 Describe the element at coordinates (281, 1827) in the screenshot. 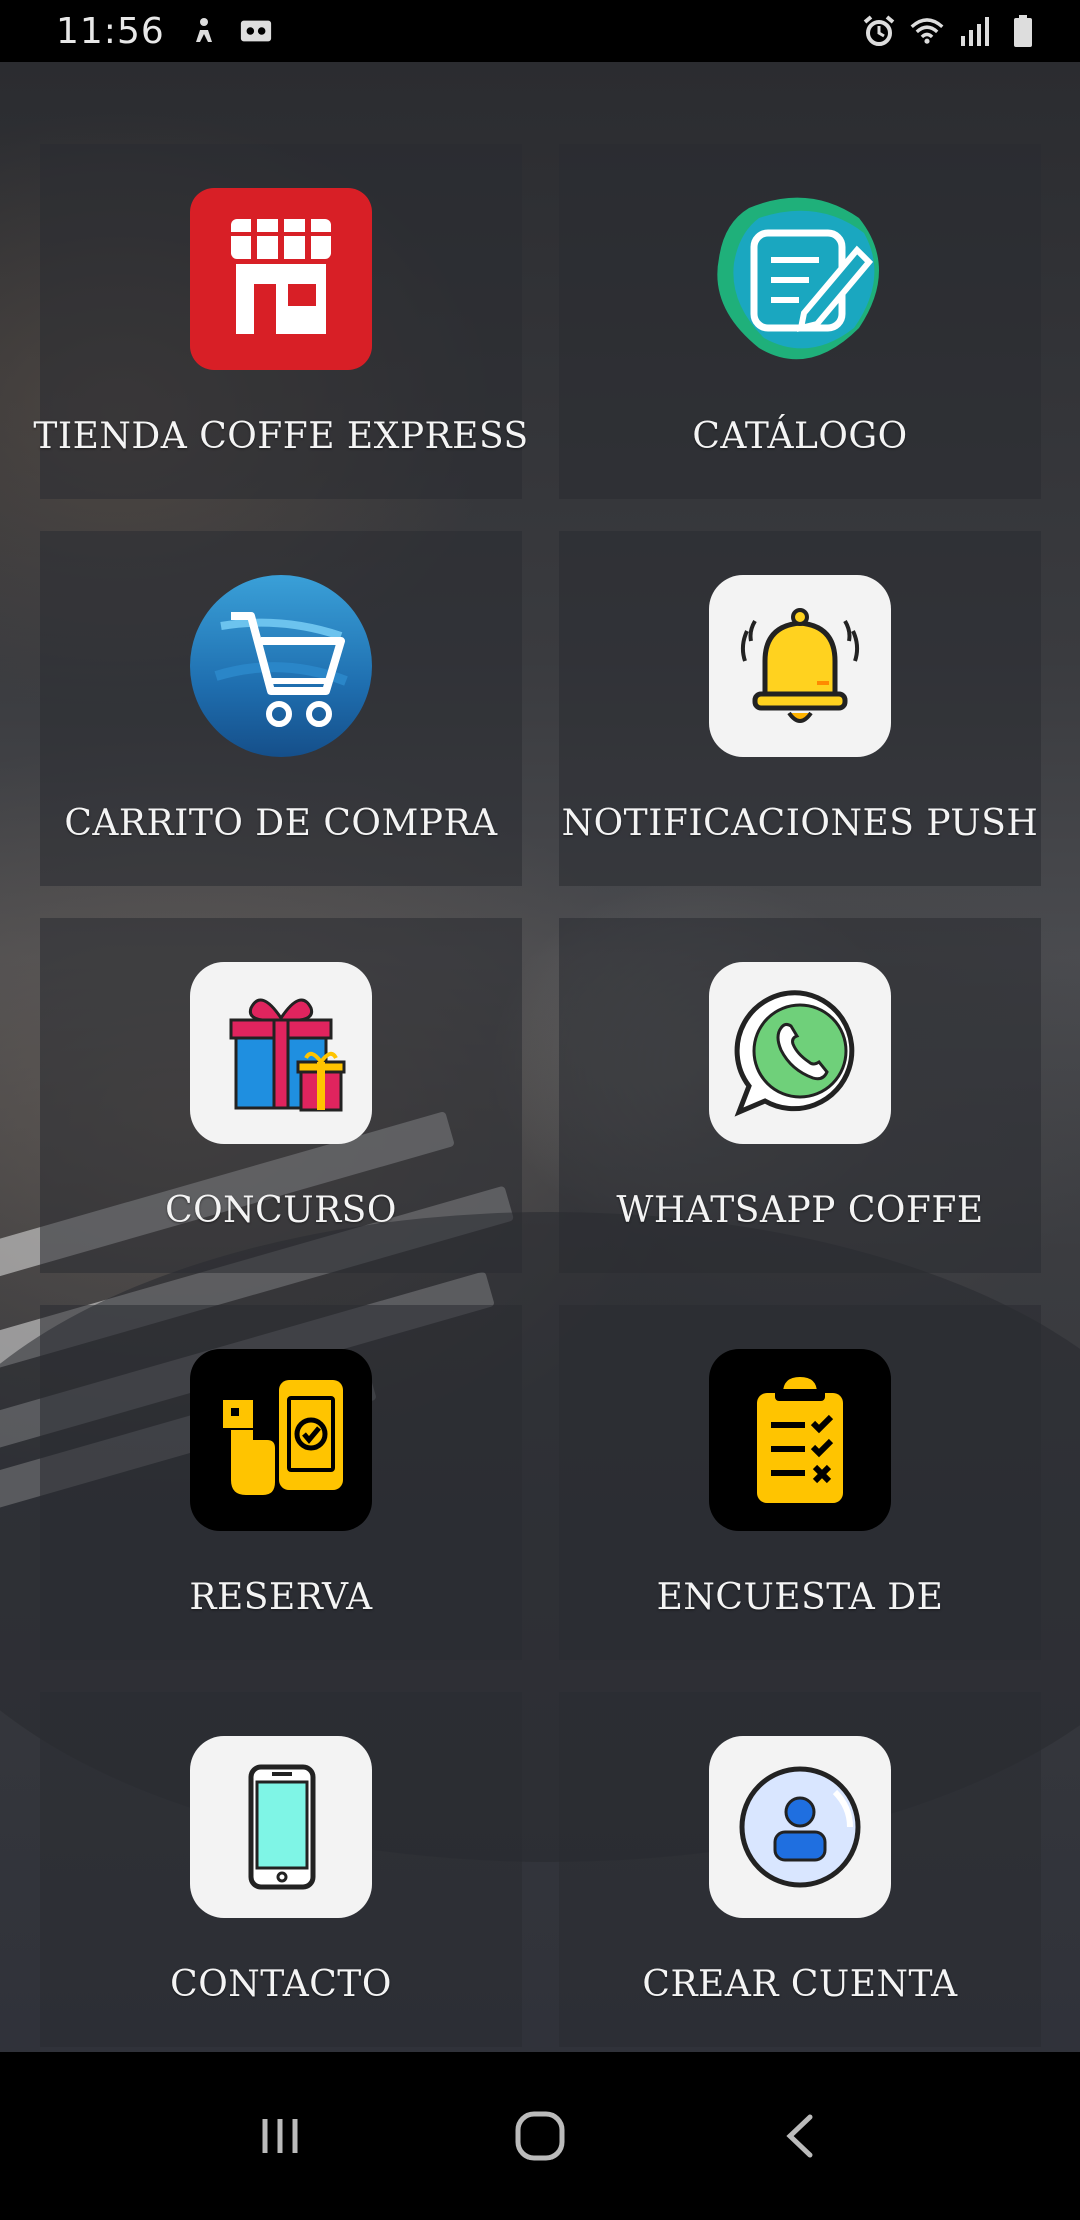

I see `smartphone-icon` at that location.